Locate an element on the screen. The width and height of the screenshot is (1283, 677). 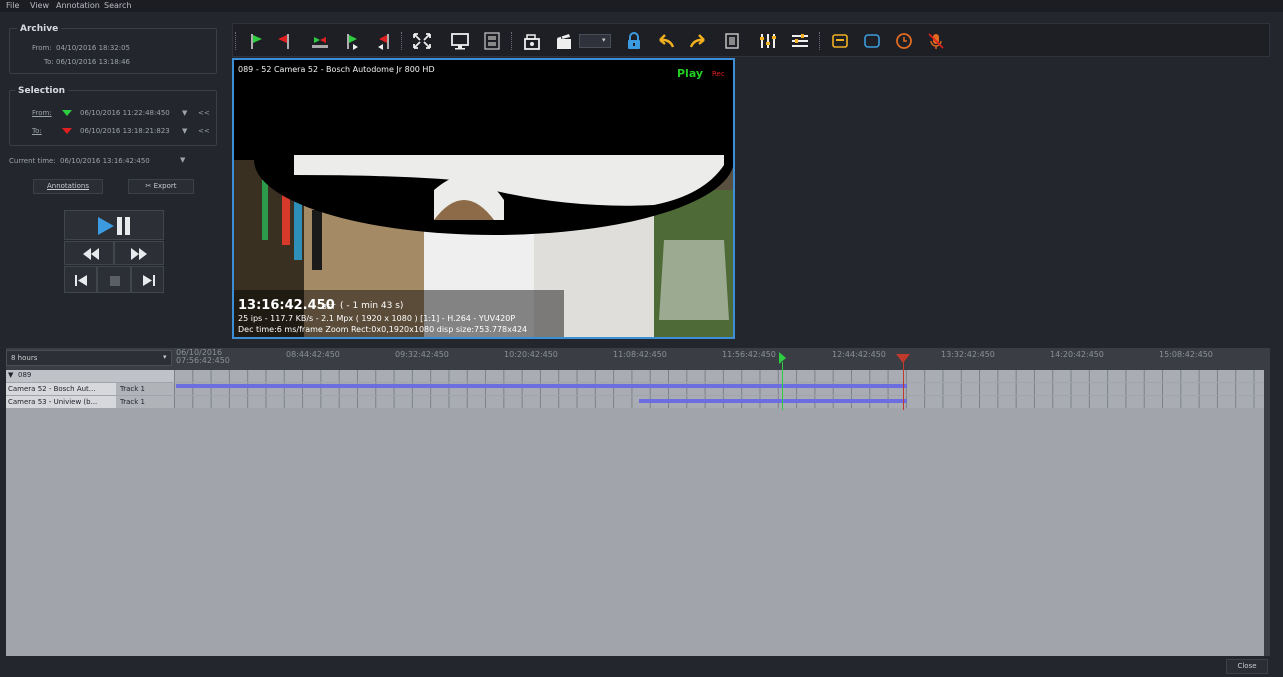
tick-label: 09:32:42:450 is located at coordinates (422, 354).